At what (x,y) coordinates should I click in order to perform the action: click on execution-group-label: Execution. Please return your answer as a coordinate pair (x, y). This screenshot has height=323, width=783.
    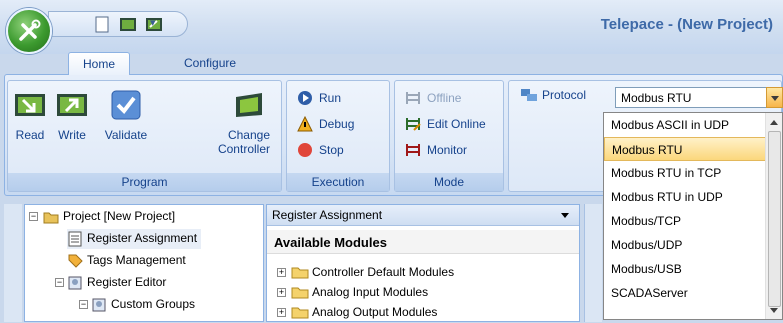
    Looking at the image, I should click on (338, 182).